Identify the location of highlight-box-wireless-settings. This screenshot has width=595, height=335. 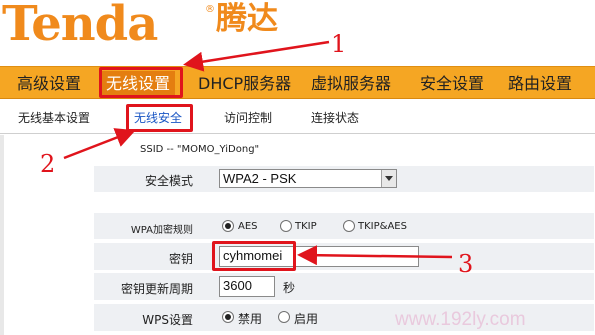
(141, 82).